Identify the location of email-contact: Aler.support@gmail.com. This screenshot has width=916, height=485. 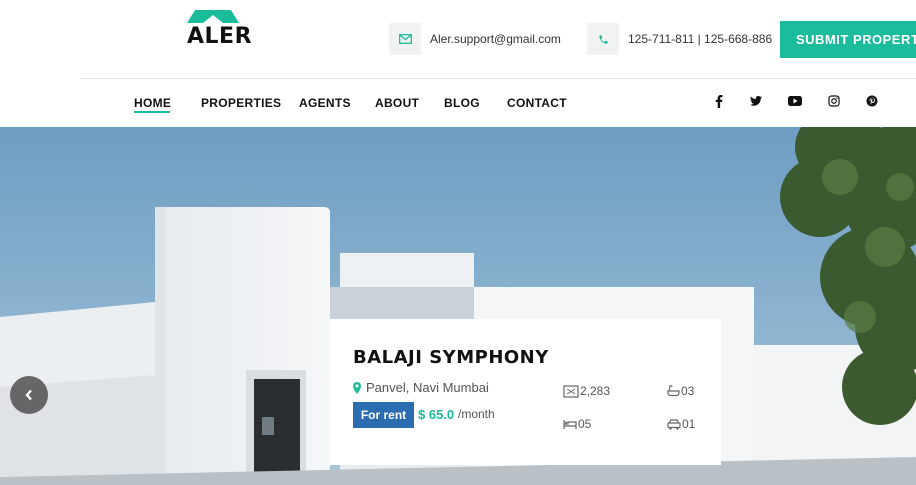
(475, 39).